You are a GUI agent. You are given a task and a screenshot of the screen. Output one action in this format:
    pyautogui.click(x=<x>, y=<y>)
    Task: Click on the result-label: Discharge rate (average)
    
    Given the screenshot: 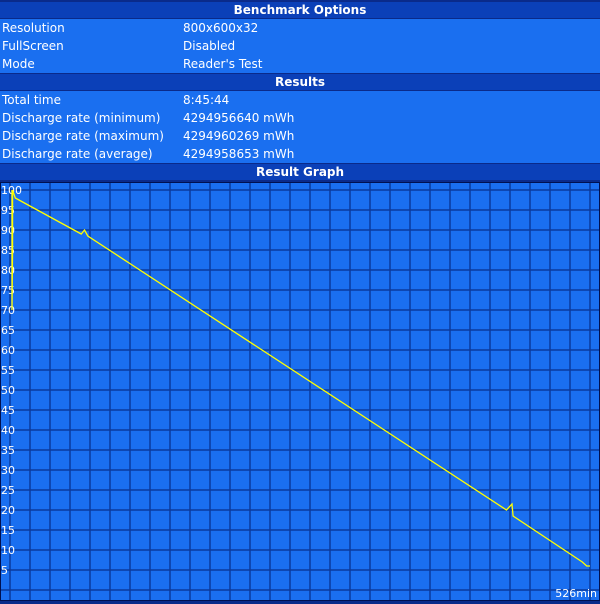 What is the action you would take?
    pyautogui.click(x=77, y=154)
    